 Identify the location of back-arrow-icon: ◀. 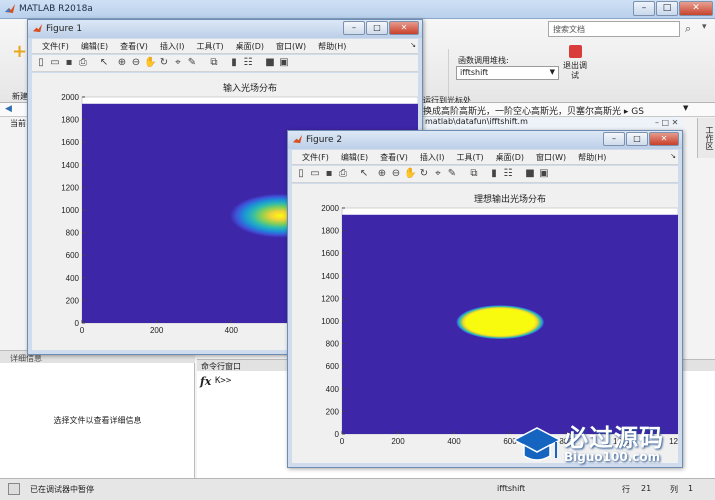
(8, 109).